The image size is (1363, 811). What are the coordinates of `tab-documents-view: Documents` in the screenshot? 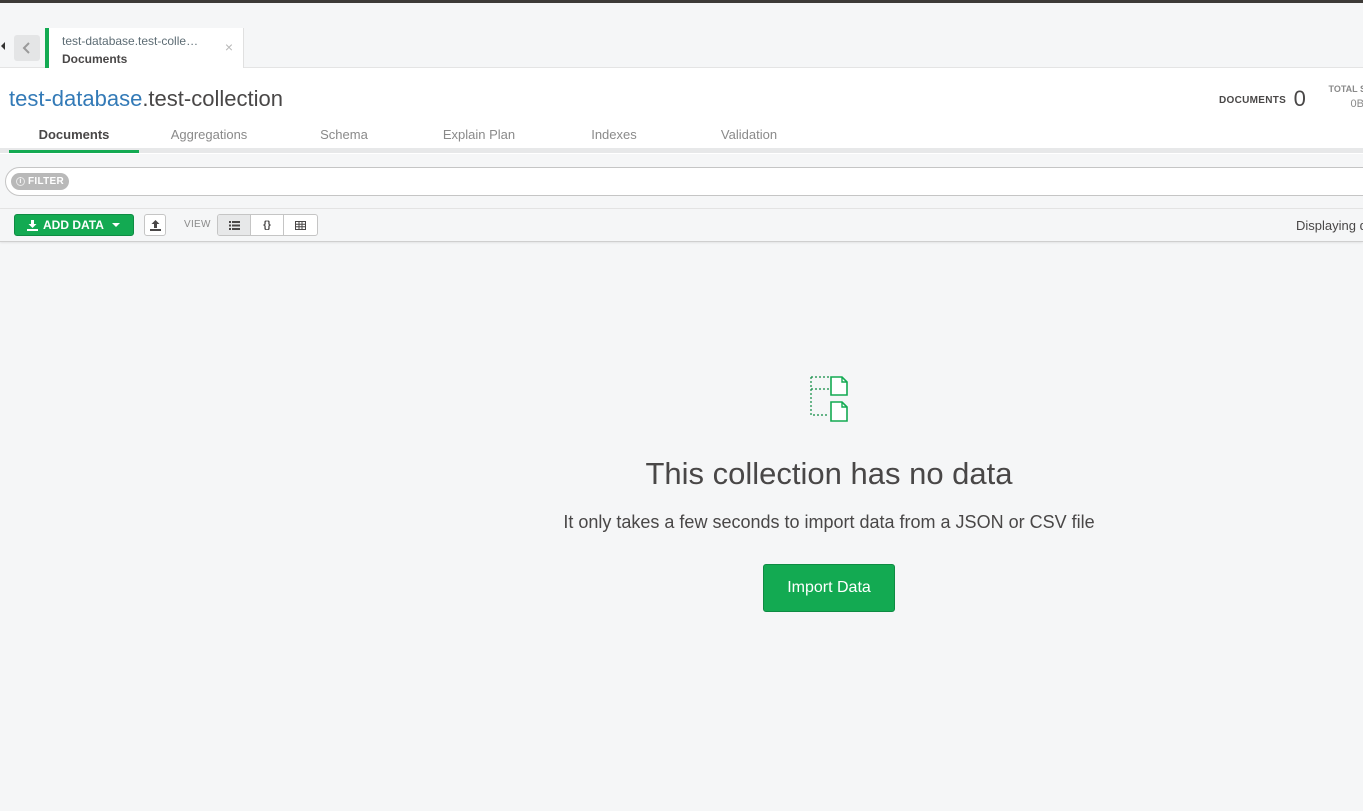 It's located at (74, 137).